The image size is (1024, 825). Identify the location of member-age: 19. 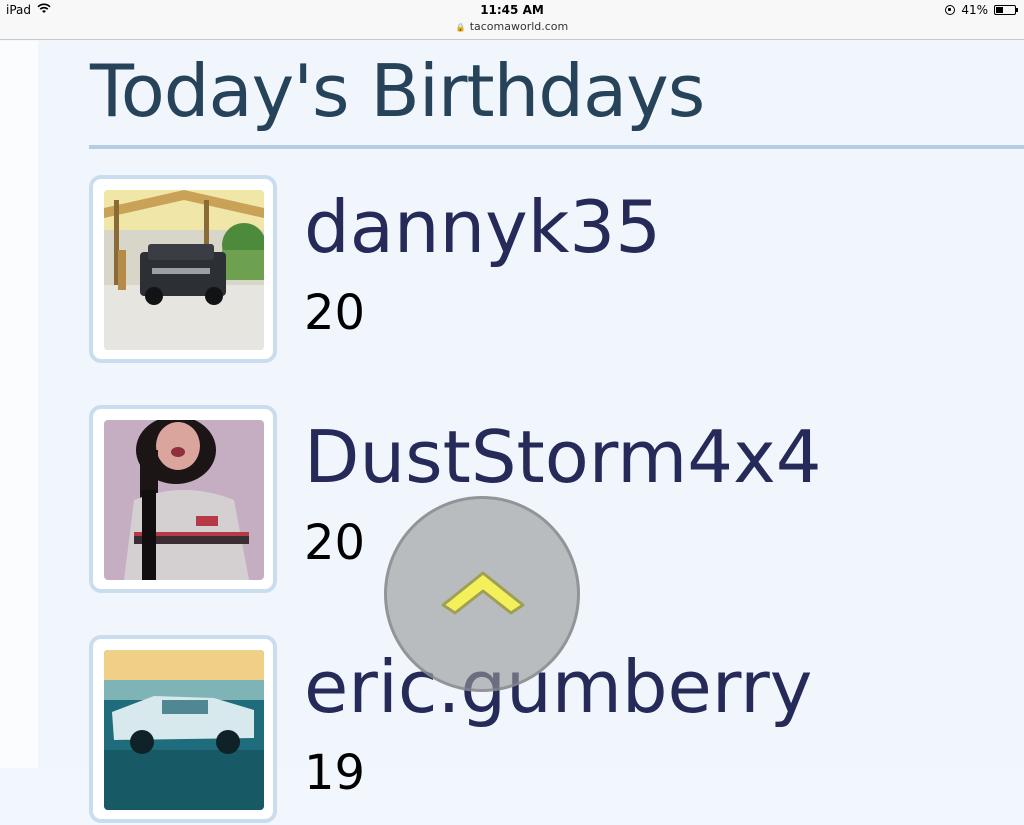
(335, 773).